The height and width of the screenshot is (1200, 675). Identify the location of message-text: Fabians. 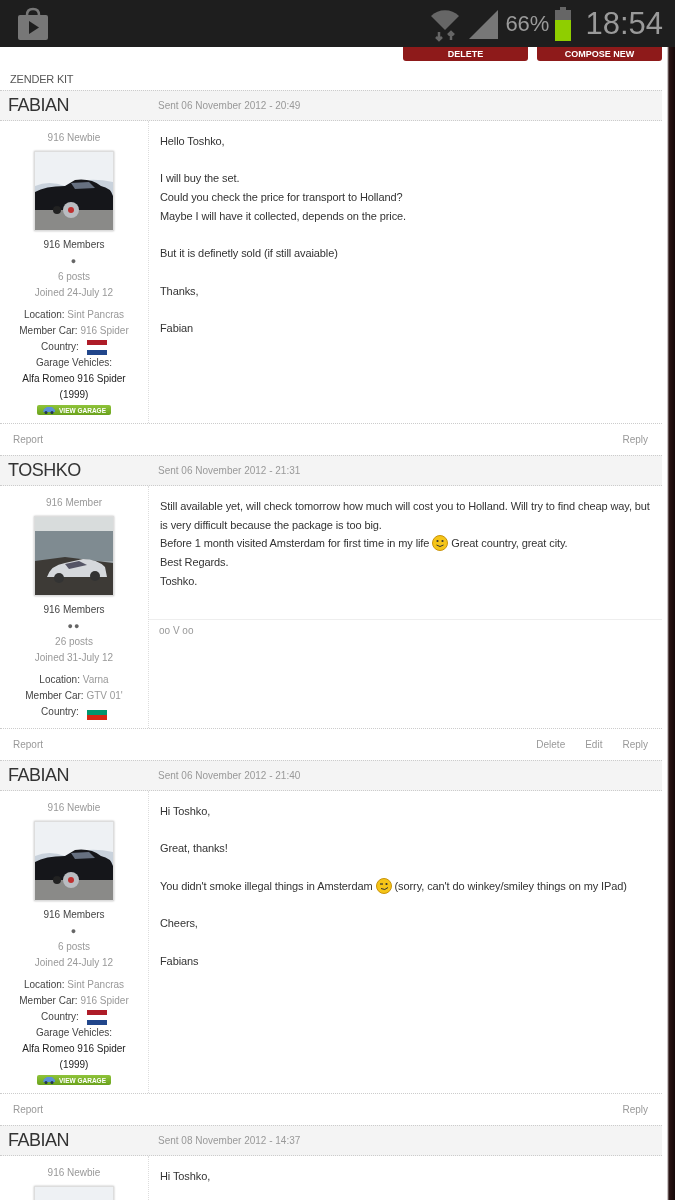
(180, 961).